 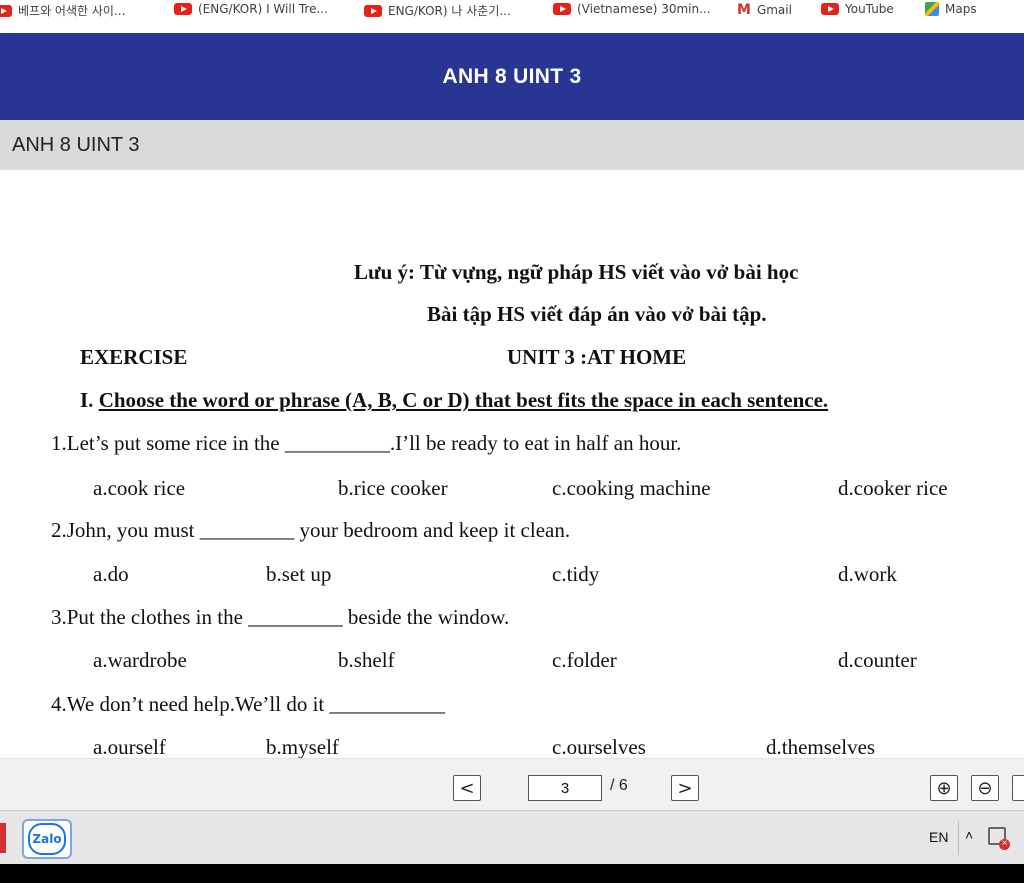 I want to click on bookmark-maps: Maps, so click(x=951, y=9).